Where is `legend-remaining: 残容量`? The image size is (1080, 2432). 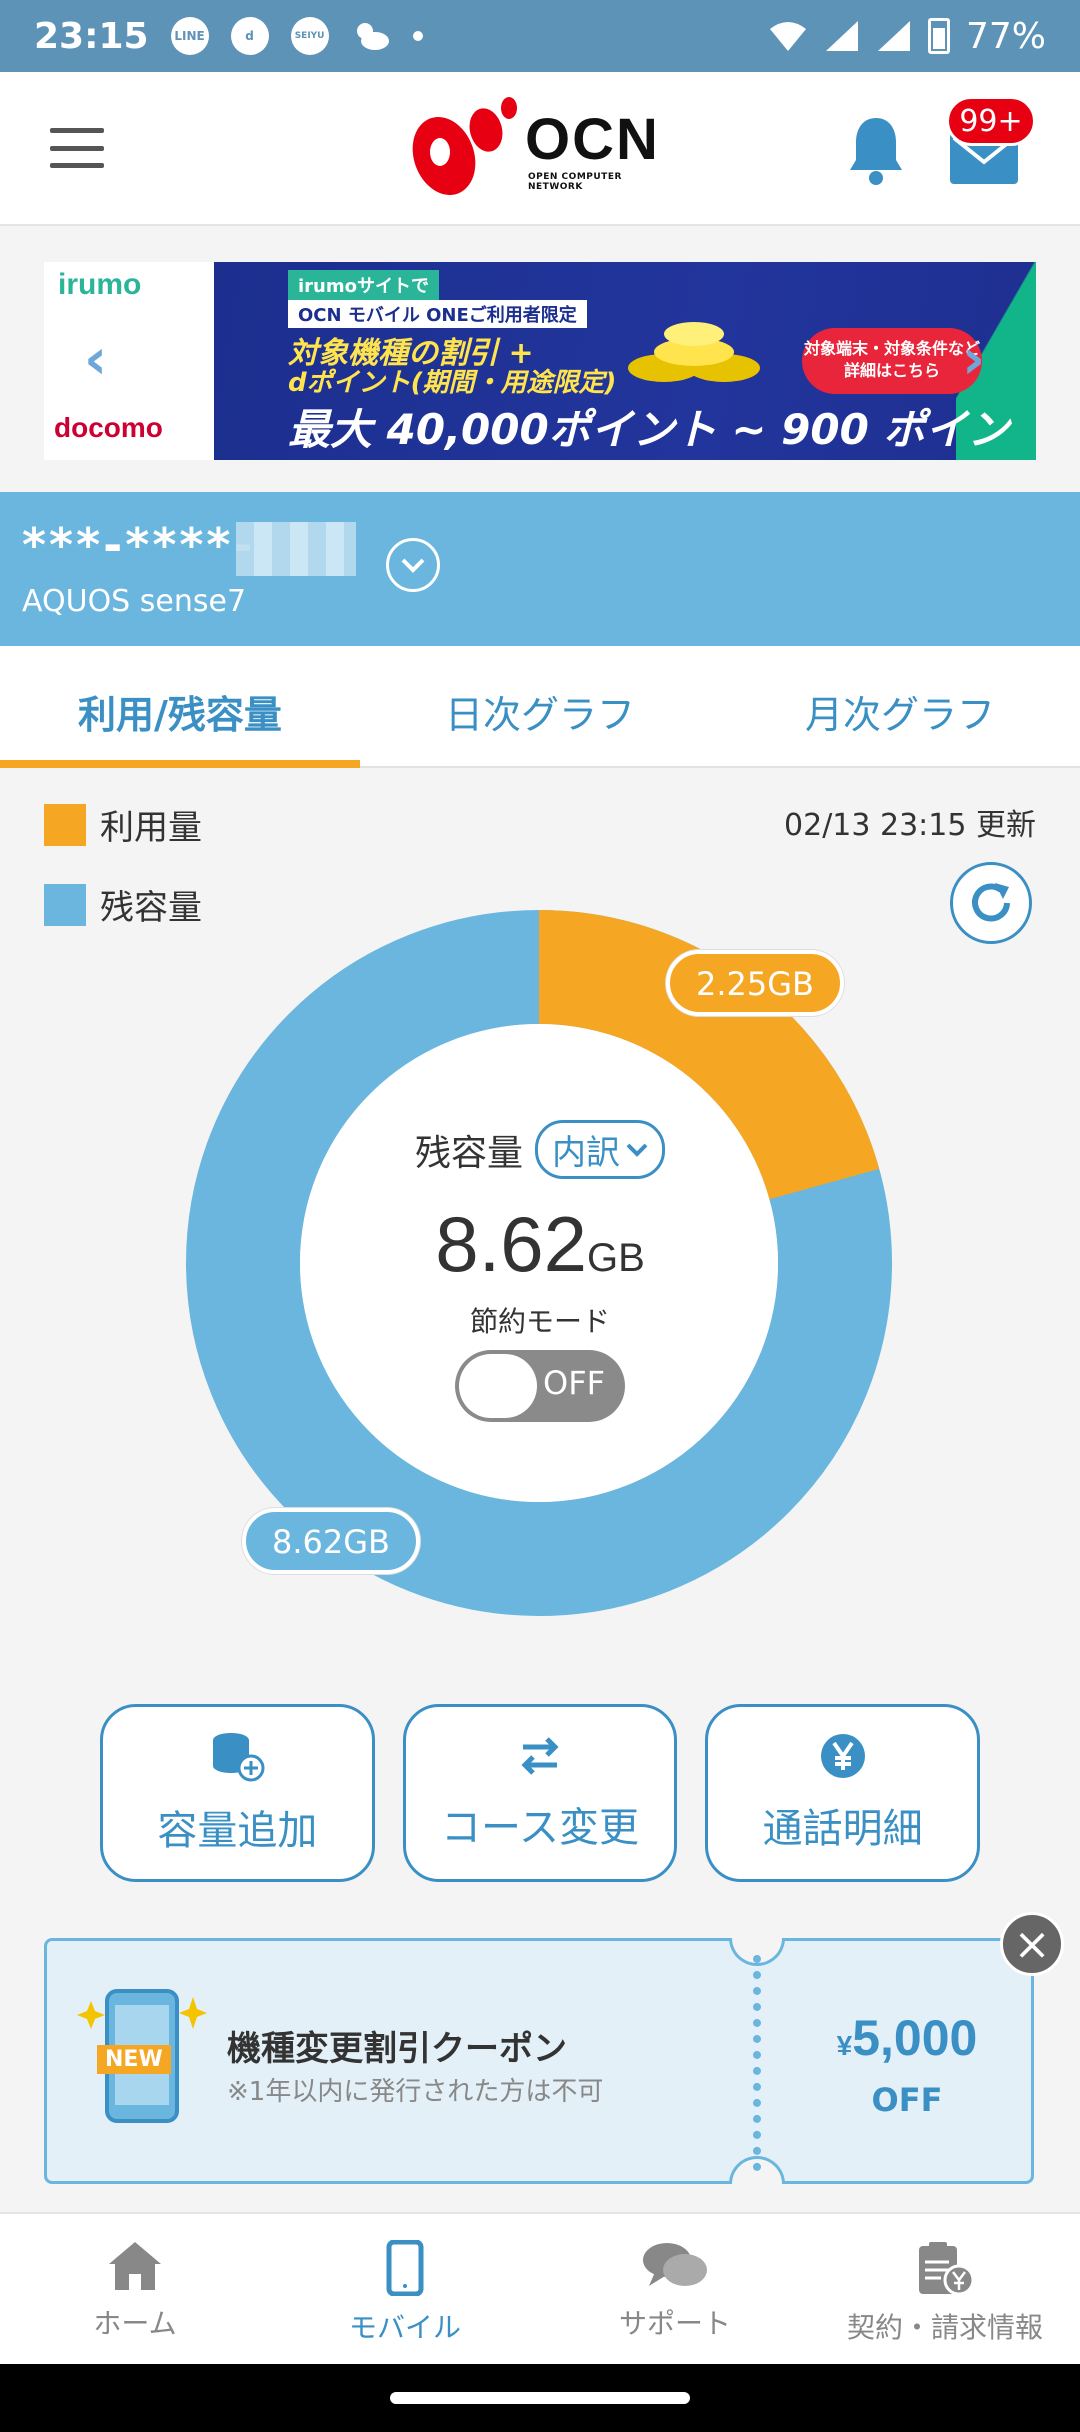
legend-remaining: 残容量 is located at coordinates (123, 904).